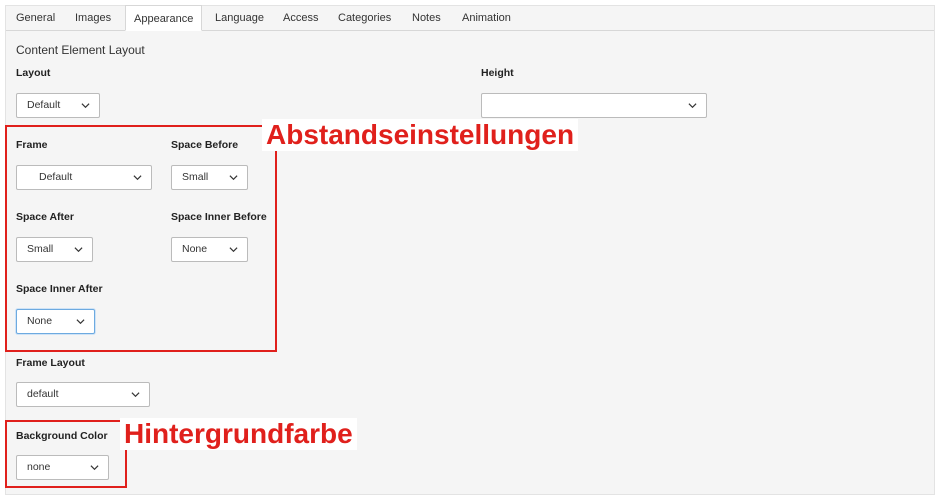 The height and width of the screenshot is (501, 940). I want to click on tab-access: Access, so click(300, 18).